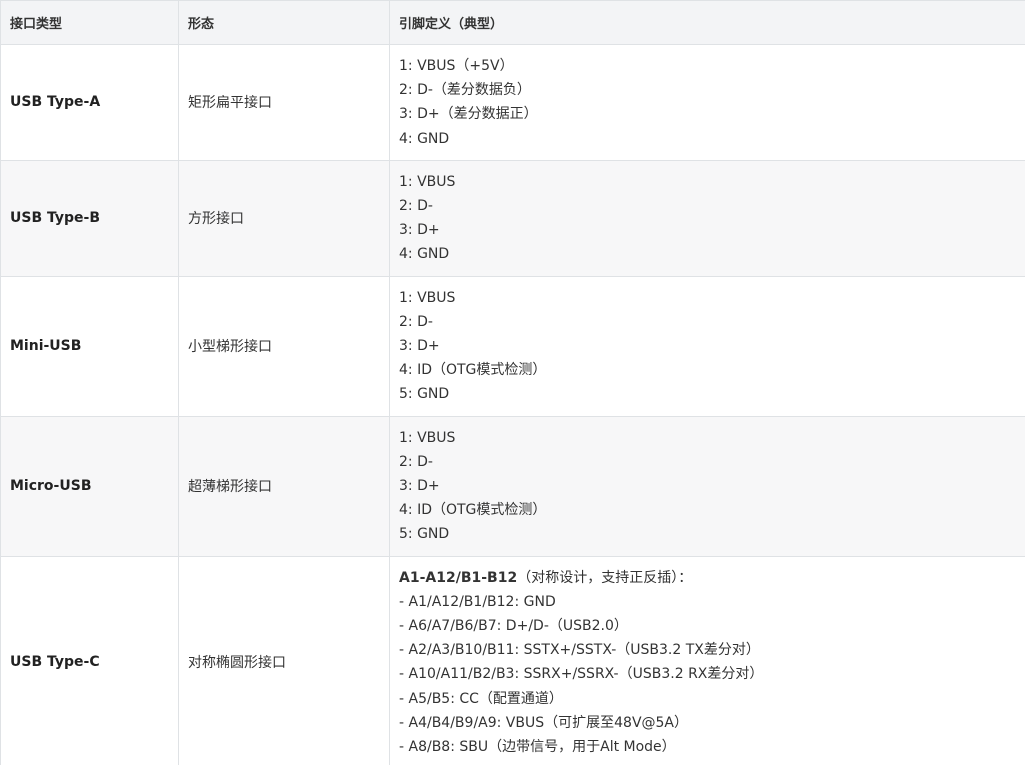  Describe the element at coordinates (456, 66) in the screenshot. I see `pin-item: 1: VBUS（+5V）` at that location.